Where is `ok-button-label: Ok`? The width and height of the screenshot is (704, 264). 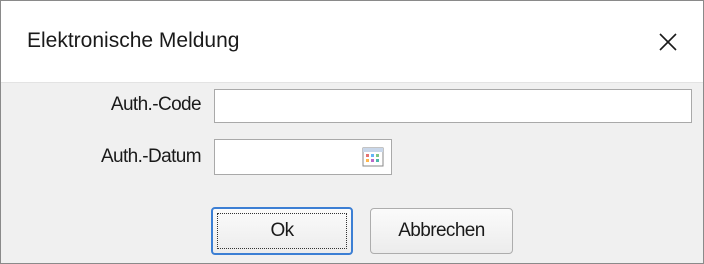
ok-button-label: Ok is located at coordinates (282, 230).